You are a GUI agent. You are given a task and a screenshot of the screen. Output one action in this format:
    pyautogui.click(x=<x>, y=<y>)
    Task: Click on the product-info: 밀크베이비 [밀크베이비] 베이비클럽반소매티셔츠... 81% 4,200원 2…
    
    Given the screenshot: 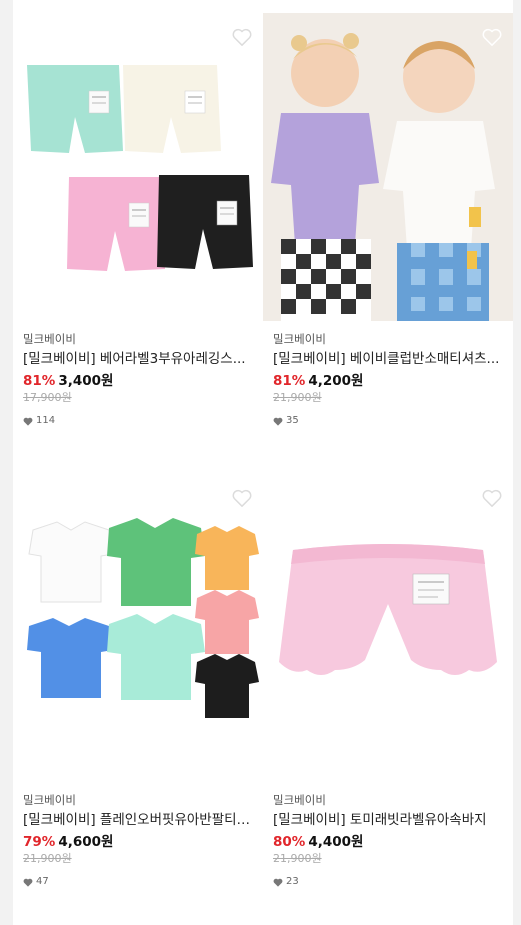 What is the action you would take?
    pyautogui.click(x=389, y=379)
    